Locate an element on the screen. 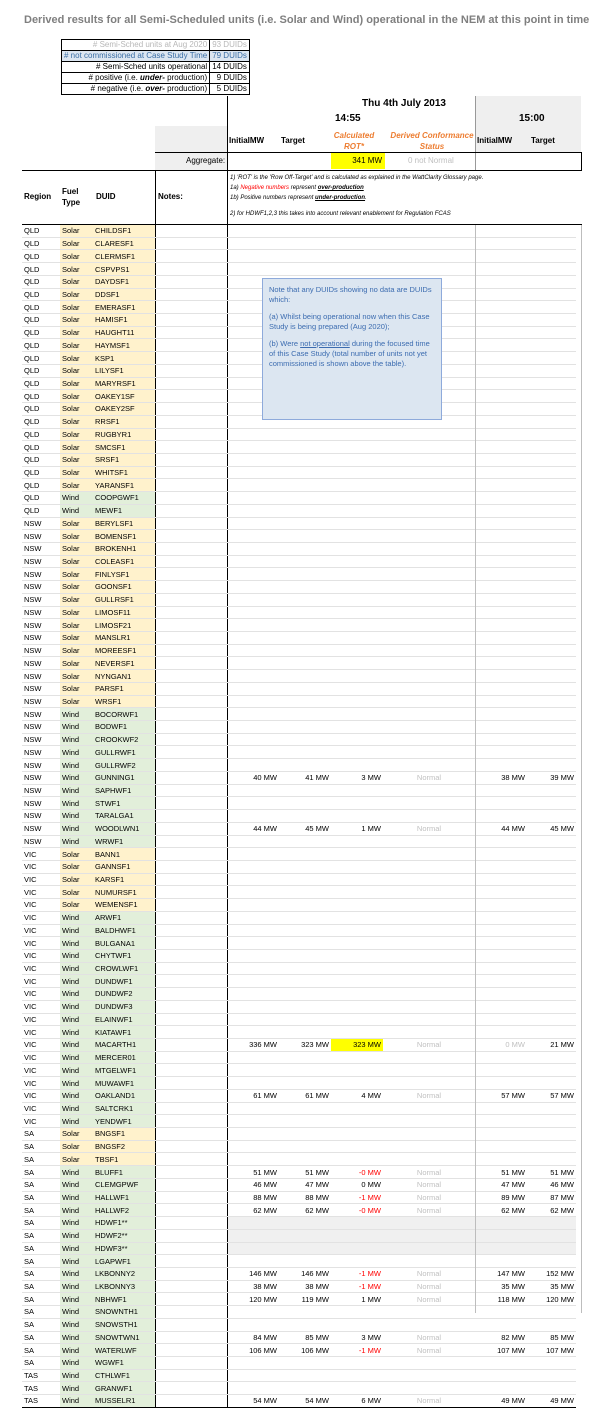 The width and height of the screenshot is (604, 1408). rot-cell: -1 MW is located at coordinates (357, 1198).